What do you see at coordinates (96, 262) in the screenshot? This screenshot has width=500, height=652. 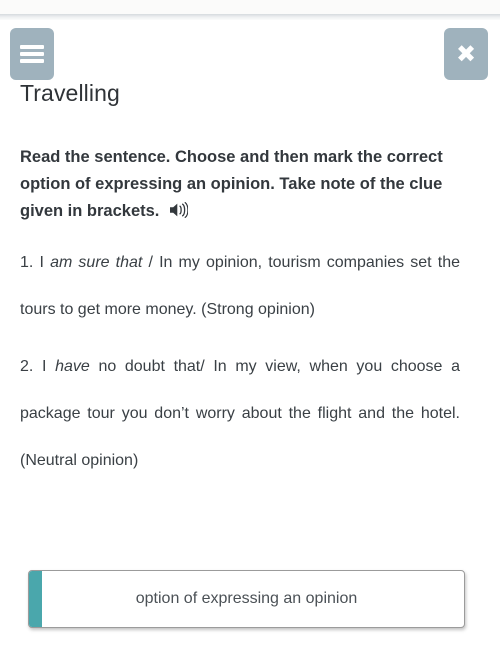 I see `question-1-part-2-italic: am sure that` at bounding box center [96, 262].